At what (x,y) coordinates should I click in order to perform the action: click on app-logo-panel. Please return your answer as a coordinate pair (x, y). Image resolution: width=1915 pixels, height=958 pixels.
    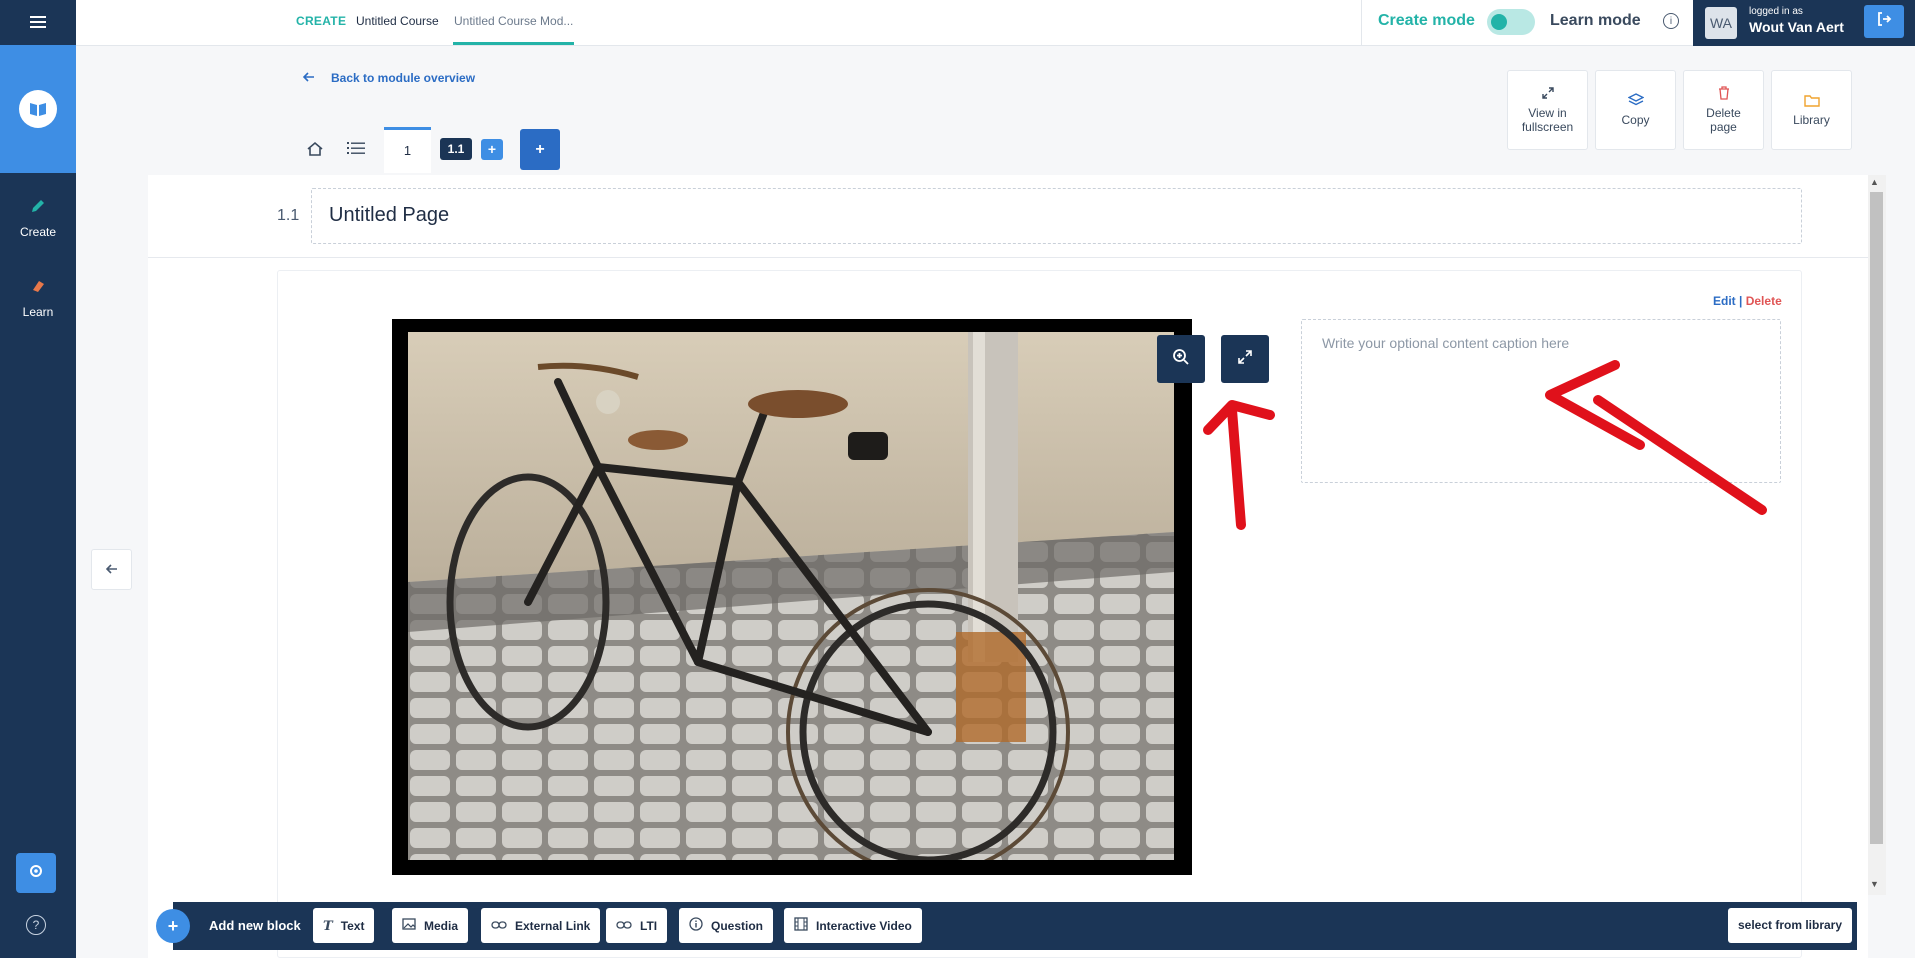
    Looking at the image, I should click on (38, 109).